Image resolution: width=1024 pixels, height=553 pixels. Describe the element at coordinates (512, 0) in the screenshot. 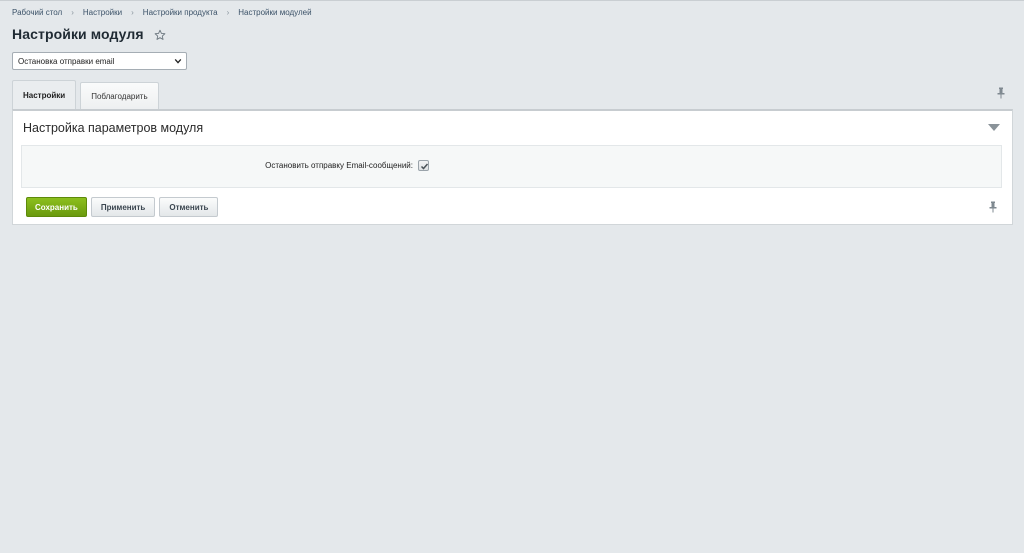

I see `top-border` at that location.